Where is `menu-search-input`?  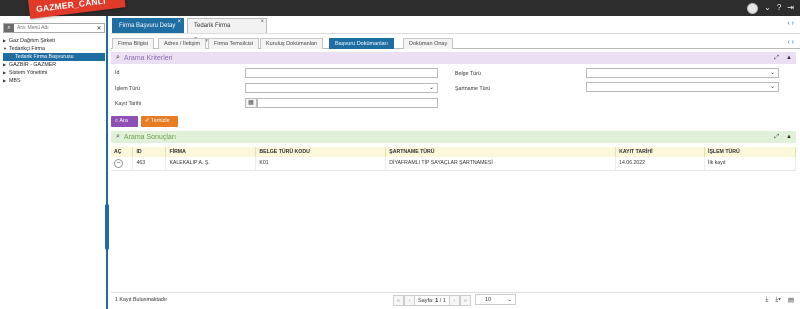
menu-search-input is located at coordinates (54, 28).